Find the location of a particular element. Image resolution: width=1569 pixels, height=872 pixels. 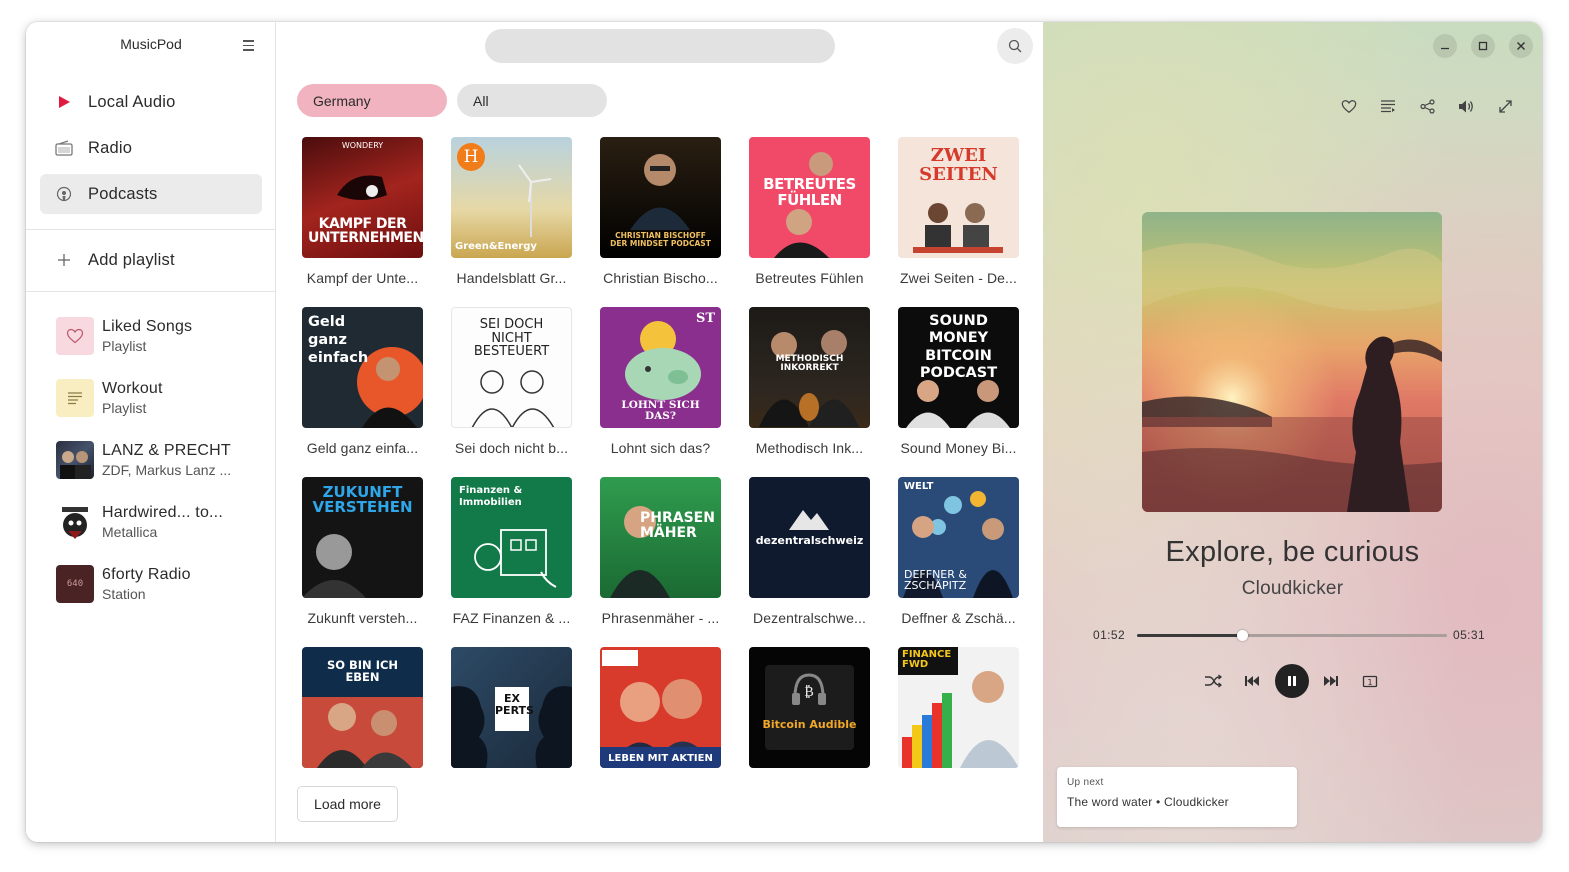

playlist-item-6forty-radio: 640 6forty Radio Station is located at coordinates (159, 584).